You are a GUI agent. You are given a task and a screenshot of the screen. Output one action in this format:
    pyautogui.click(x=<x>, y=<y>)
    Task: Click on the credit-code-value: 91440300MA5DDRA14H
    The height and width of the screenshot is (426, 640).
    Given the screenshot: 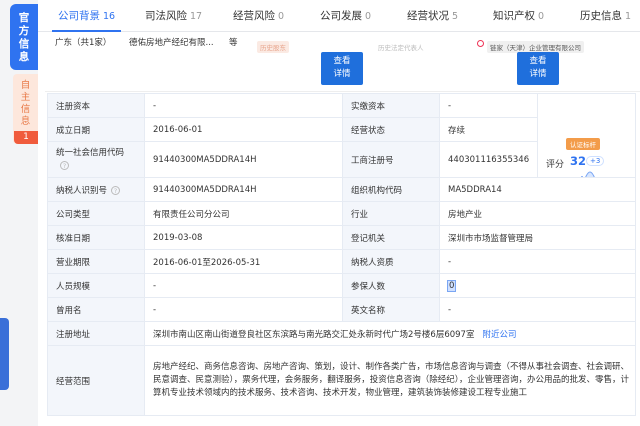 What is the action you would take?
    pyautogui.click(x=243, y=159)
    